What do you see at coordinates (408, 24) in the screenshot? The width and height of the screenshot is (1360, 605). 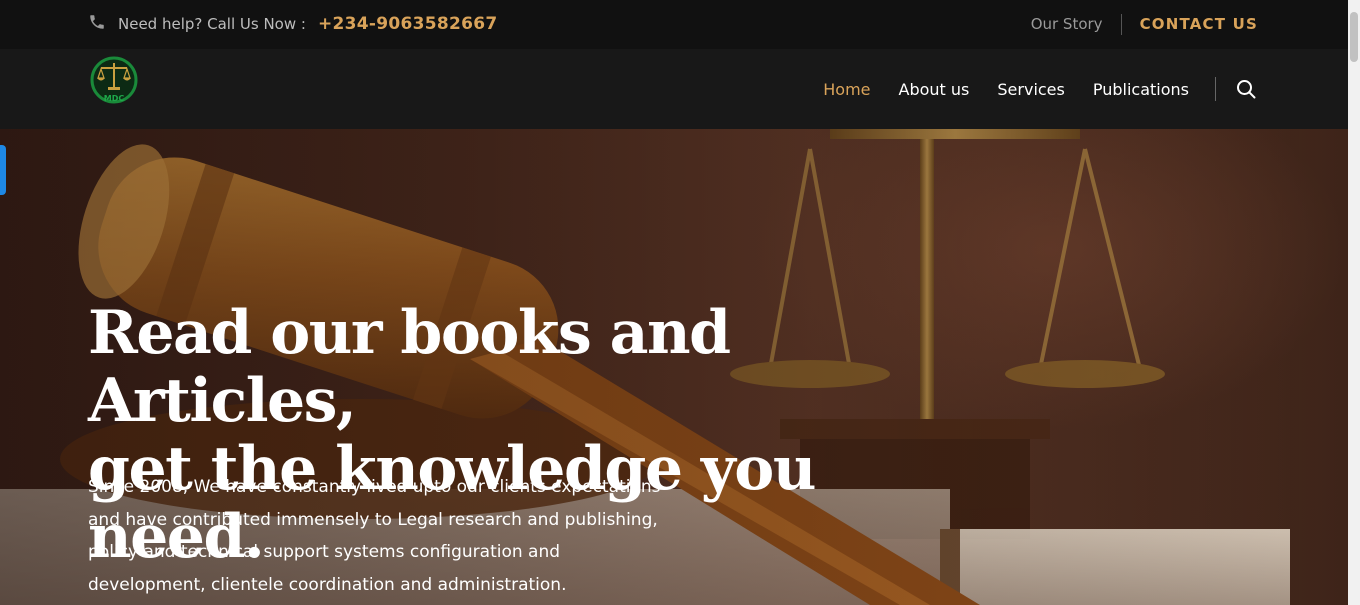 I see `phone-number-link: +234-9063582667` at bounding box center [408, 24].